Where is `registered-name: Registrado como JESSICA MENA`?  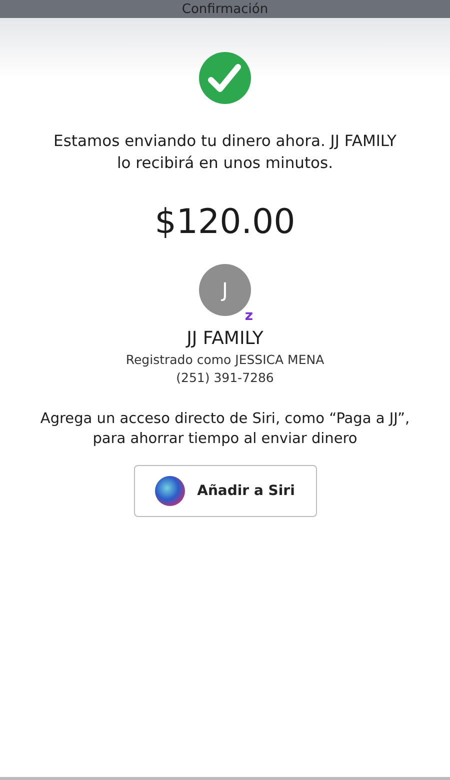 registered-name: Registrado como JESSICA MENA is located at coordinates (225, 359).